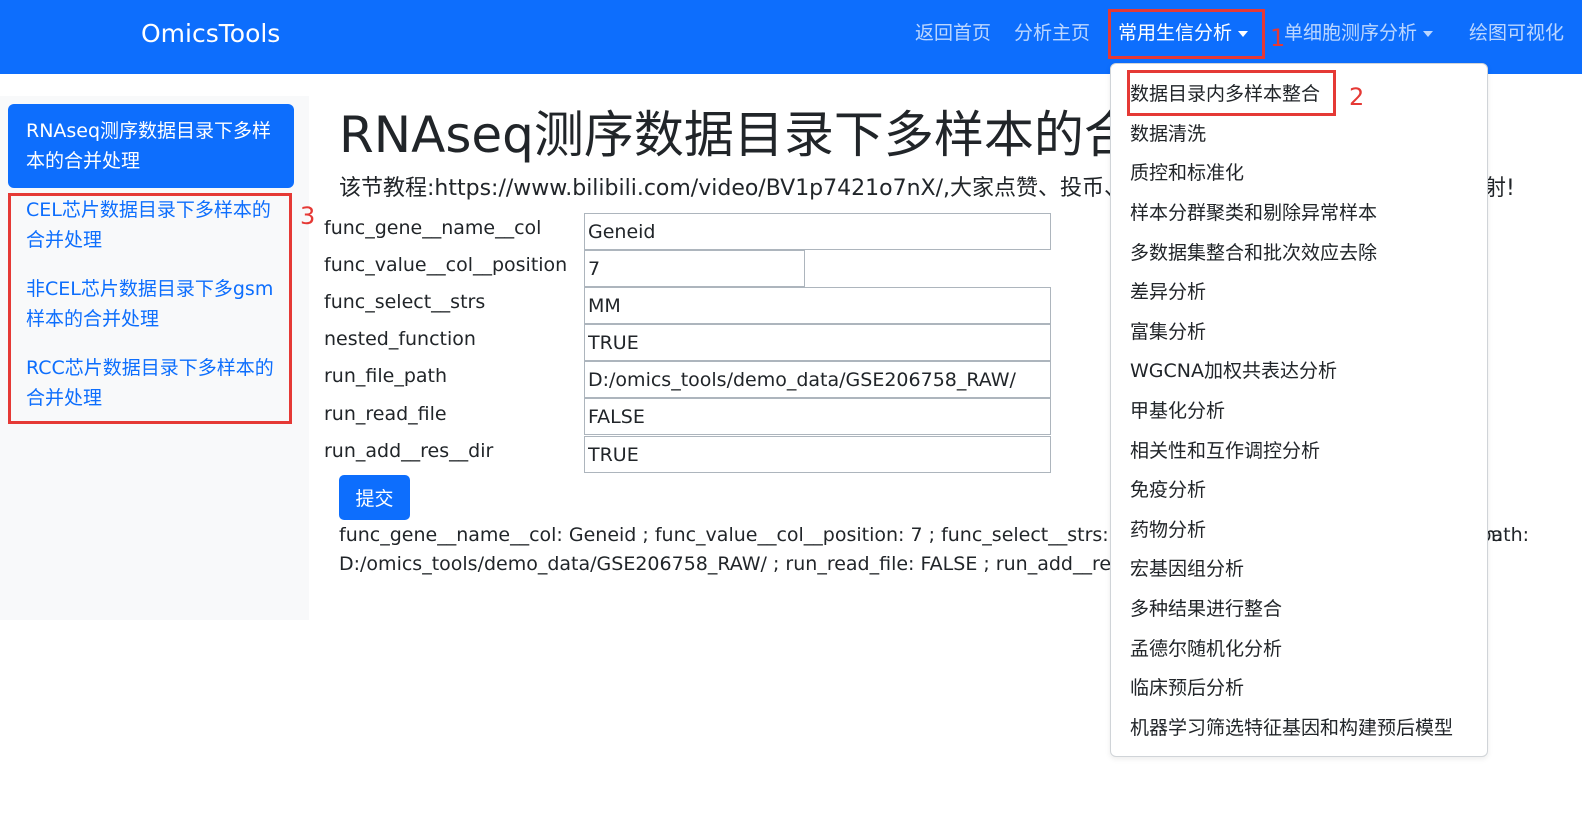 The height and width of the screenshot is (820, 1582). I want to click on dropdown-item-metagenome: 宏基因组分析, so click(1187, 569).